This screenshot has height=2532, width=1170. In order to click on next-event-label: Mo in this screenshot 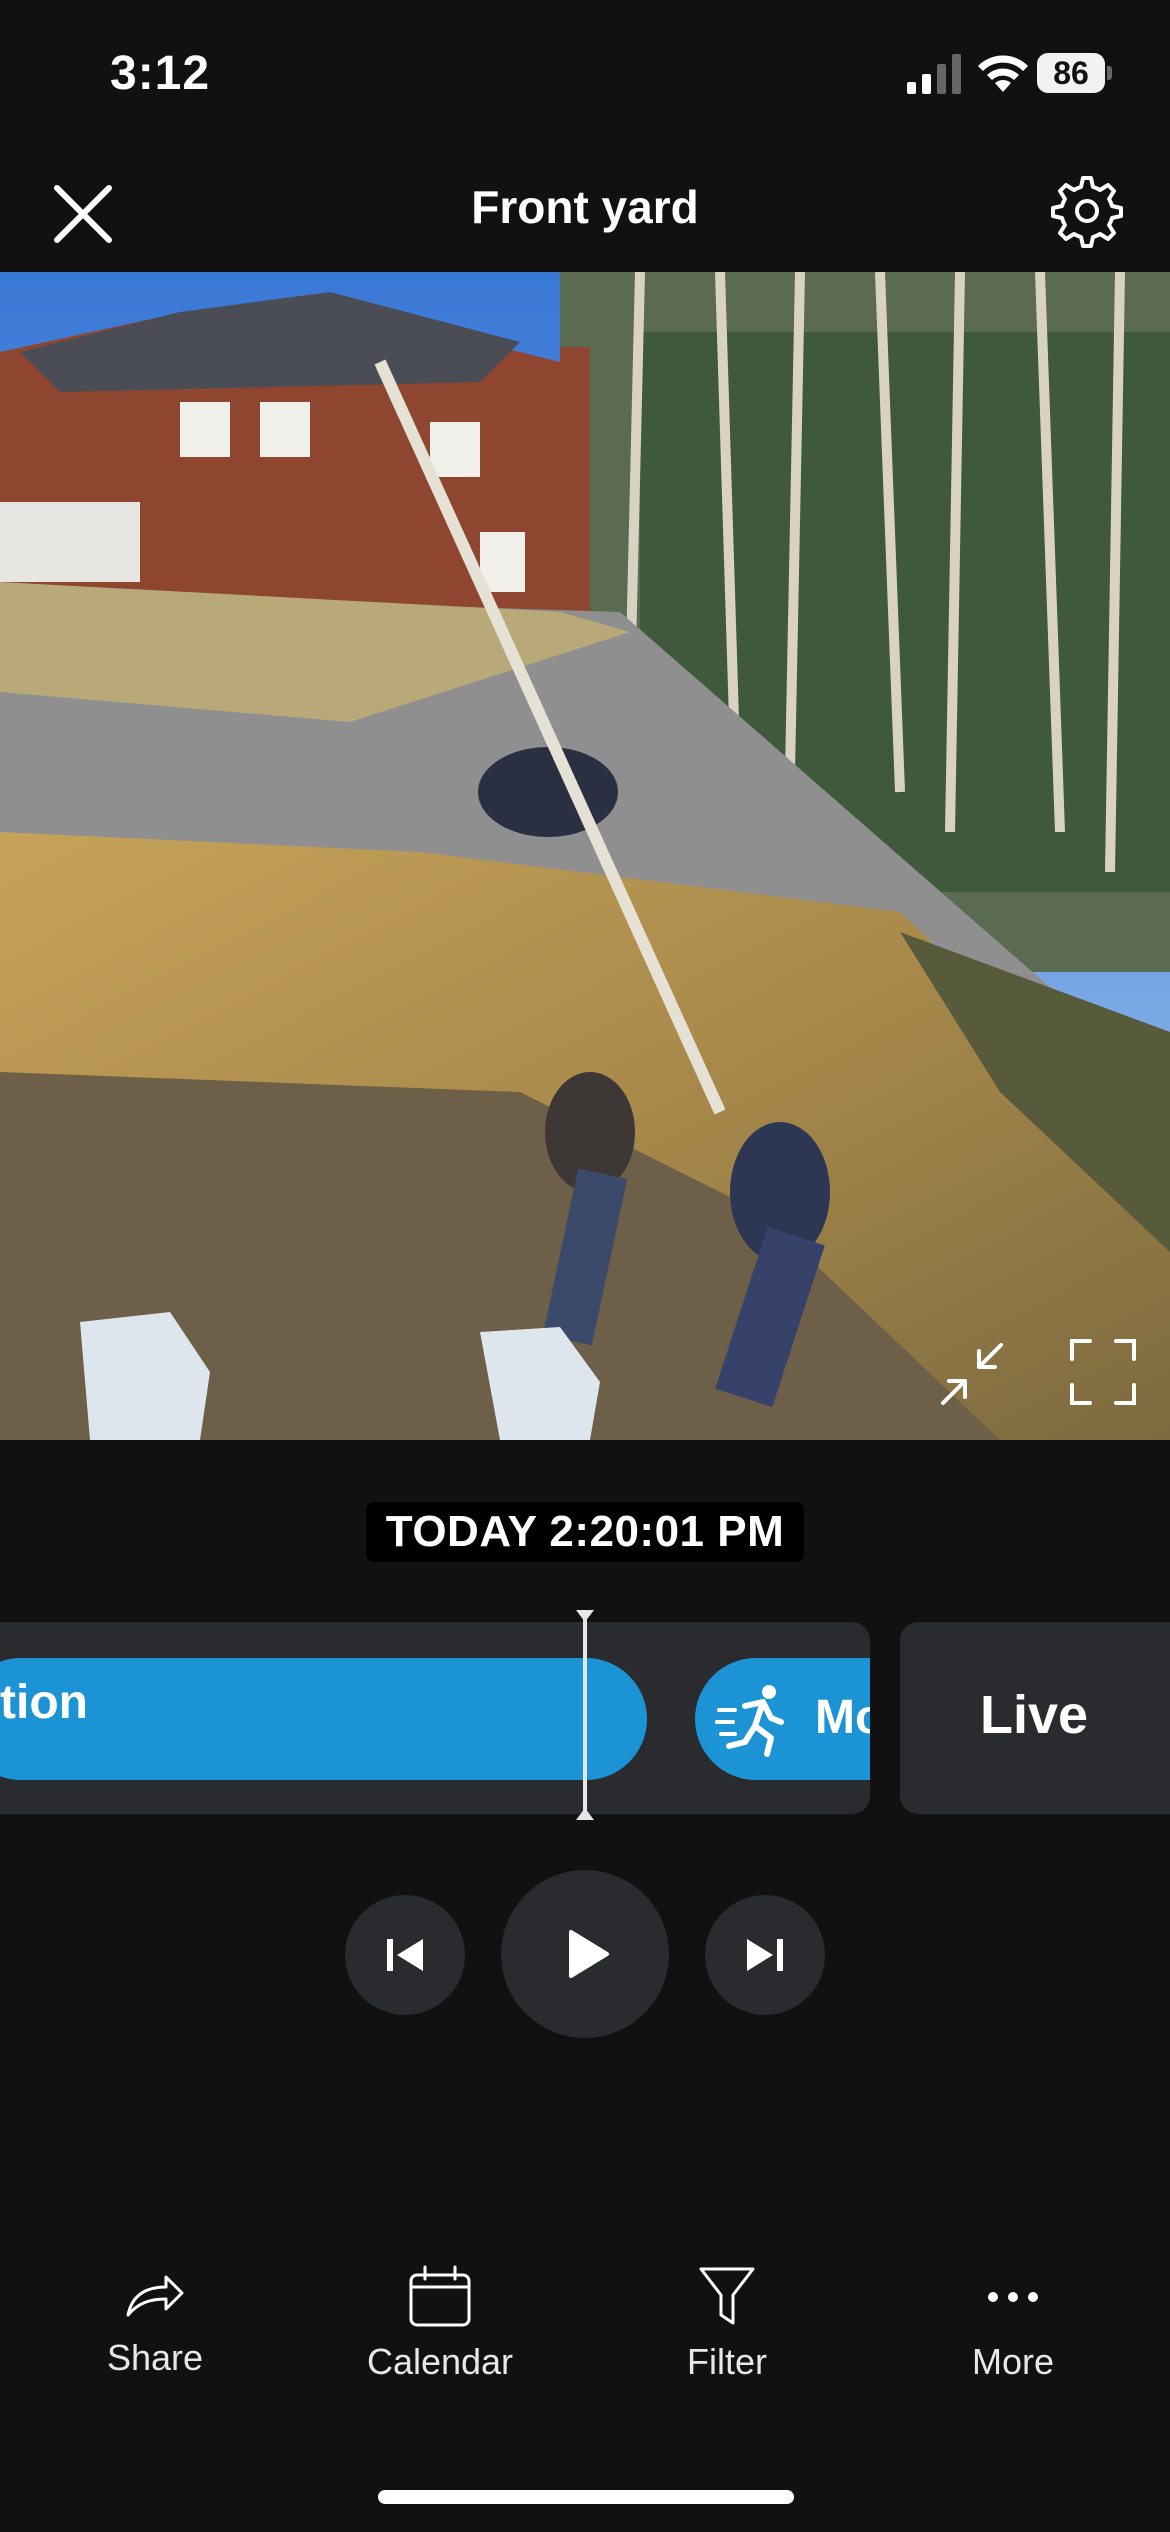, I will do `click(842, 1717)`.